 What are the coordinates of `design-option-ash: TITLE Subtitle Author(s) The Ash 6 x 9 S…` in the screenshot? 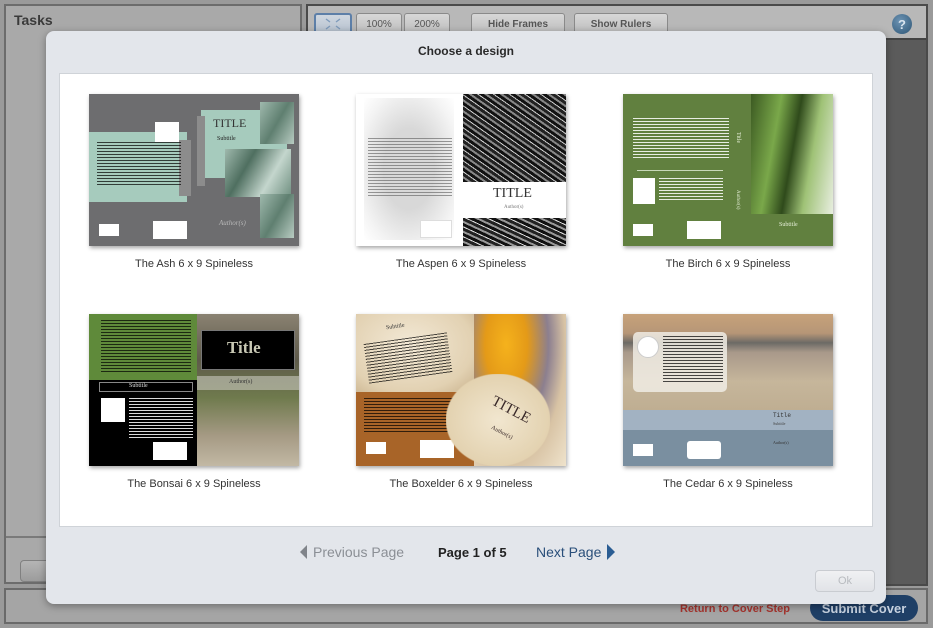 It's located at (194, 182).